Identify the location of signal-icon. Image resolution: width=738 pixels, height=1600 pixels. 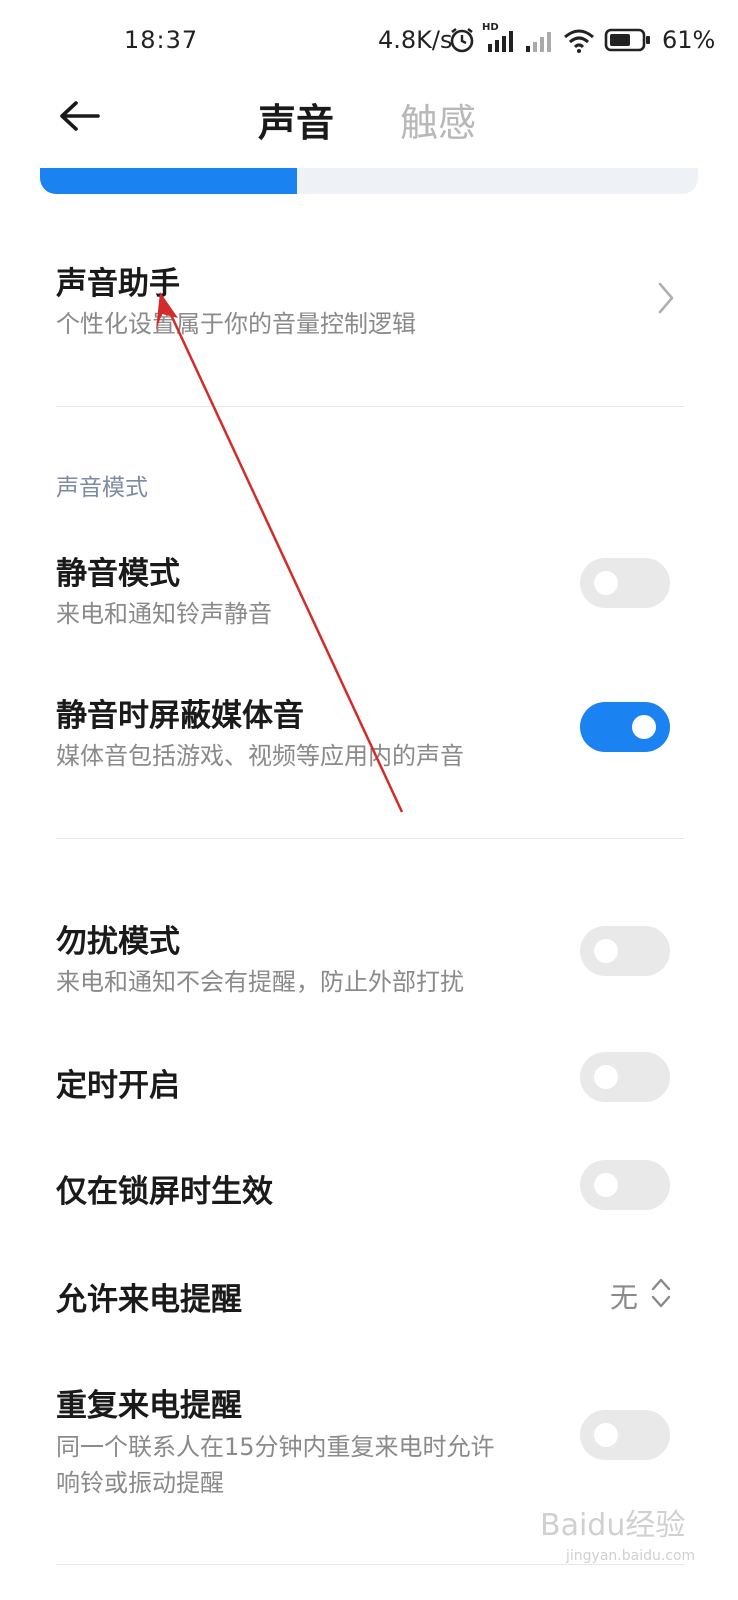
(538, 42).